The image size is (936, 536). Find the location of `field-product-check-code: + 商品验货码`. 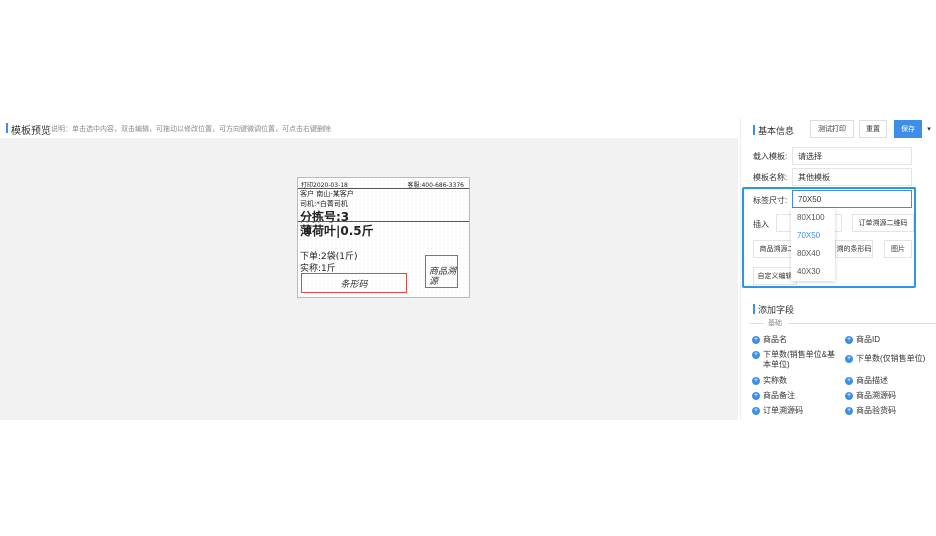

field-product-check-code: + 商品验货码 is located at coordinates (870, 411).